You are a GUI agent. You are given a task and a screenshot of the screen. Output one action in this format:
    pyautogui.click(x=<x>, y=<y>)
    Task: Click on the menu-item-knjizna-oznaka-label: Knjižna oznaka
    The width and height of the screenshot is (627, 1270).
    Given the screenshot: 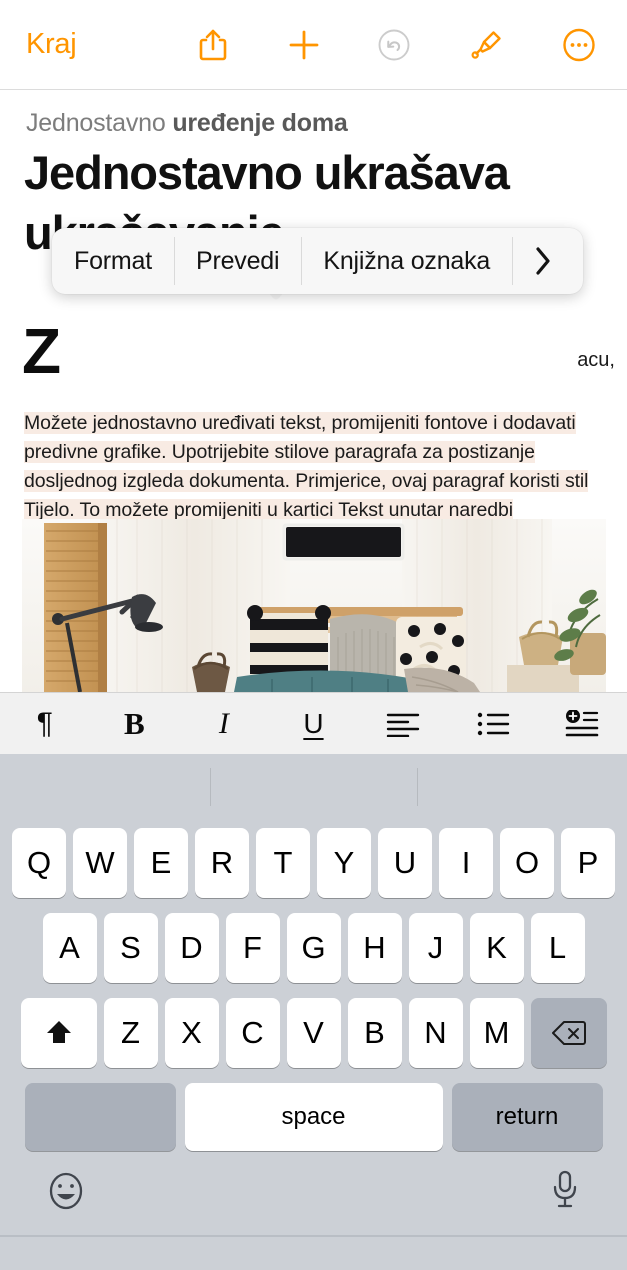 What is the action you would take?
    pyautogui.click(x=407, y=260)
    